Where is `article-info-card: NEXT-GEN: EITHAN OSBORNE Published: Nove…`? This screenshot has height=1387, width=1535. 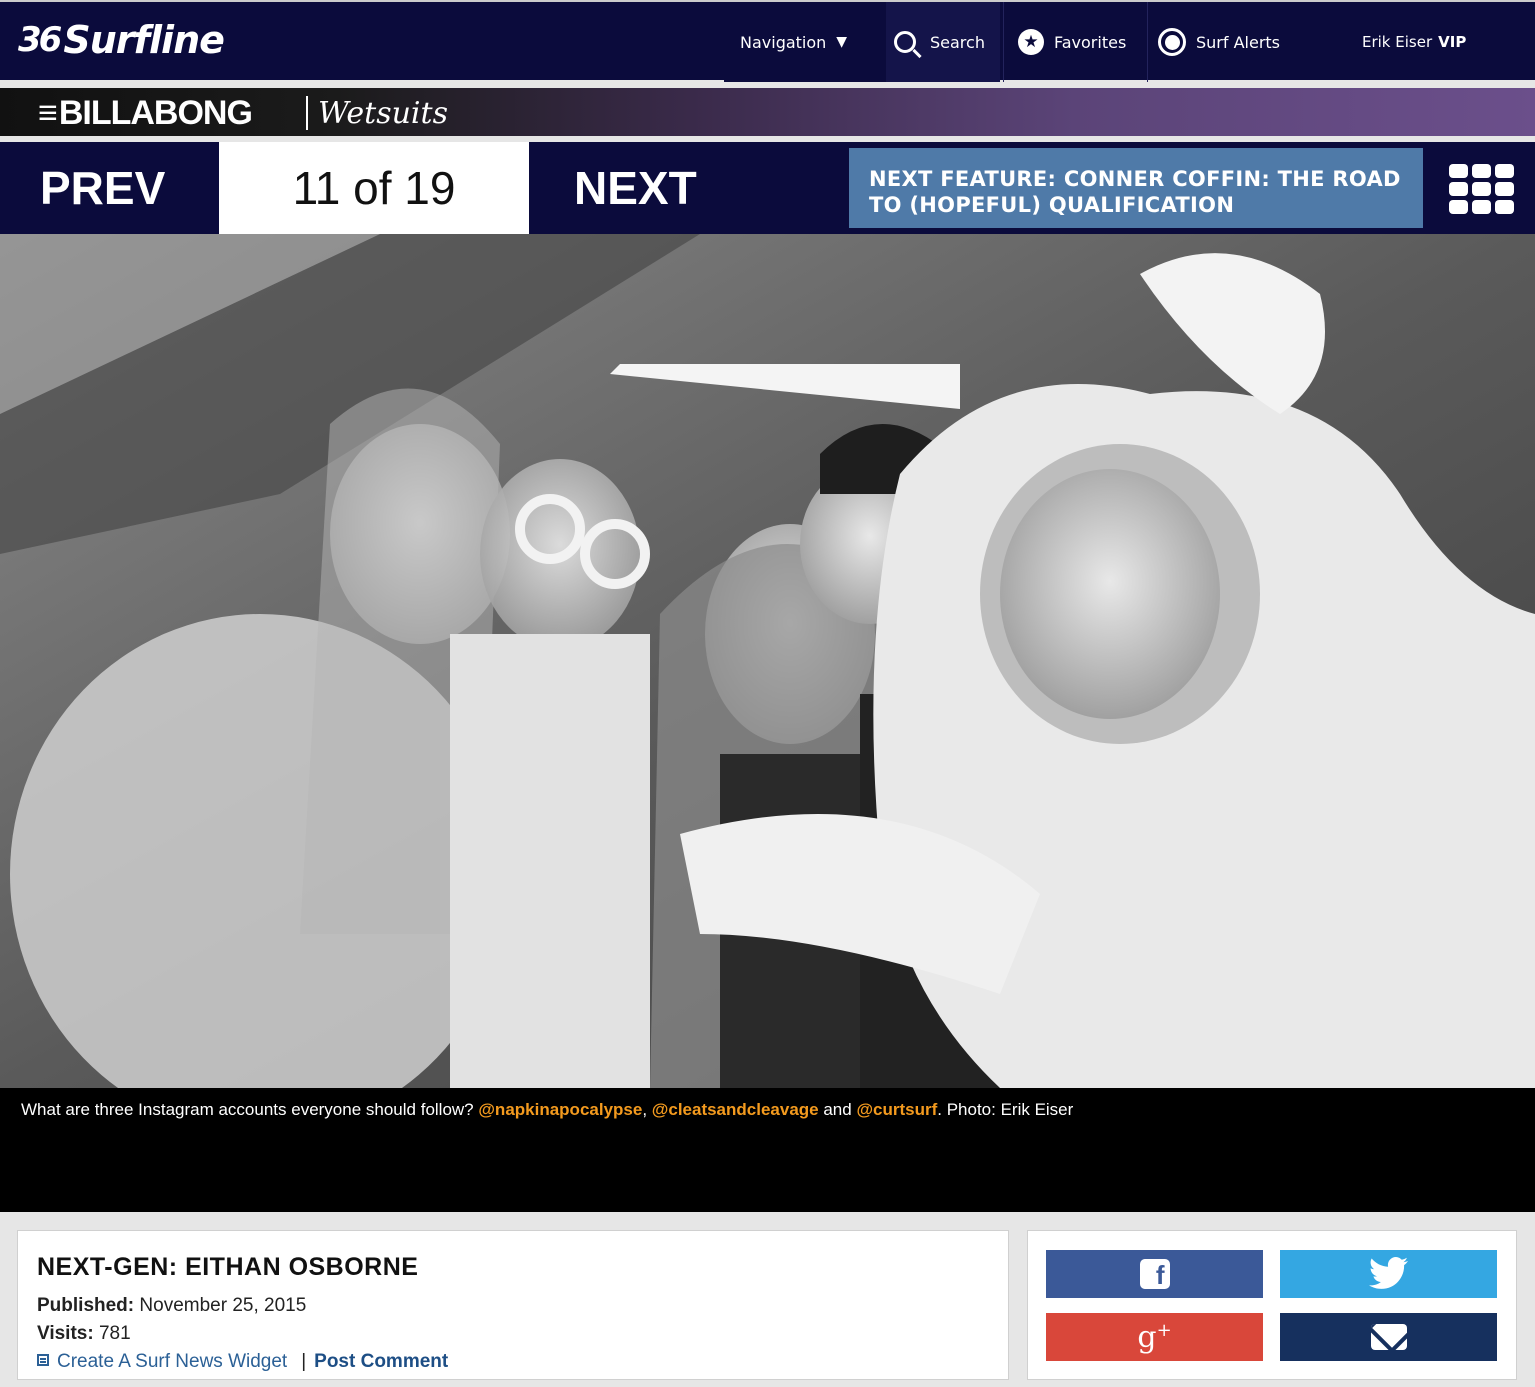 article-info-card: NEXT-GEN: EITHAN OSBORNE Published: Nove… is located at coordinates (513, 1305).